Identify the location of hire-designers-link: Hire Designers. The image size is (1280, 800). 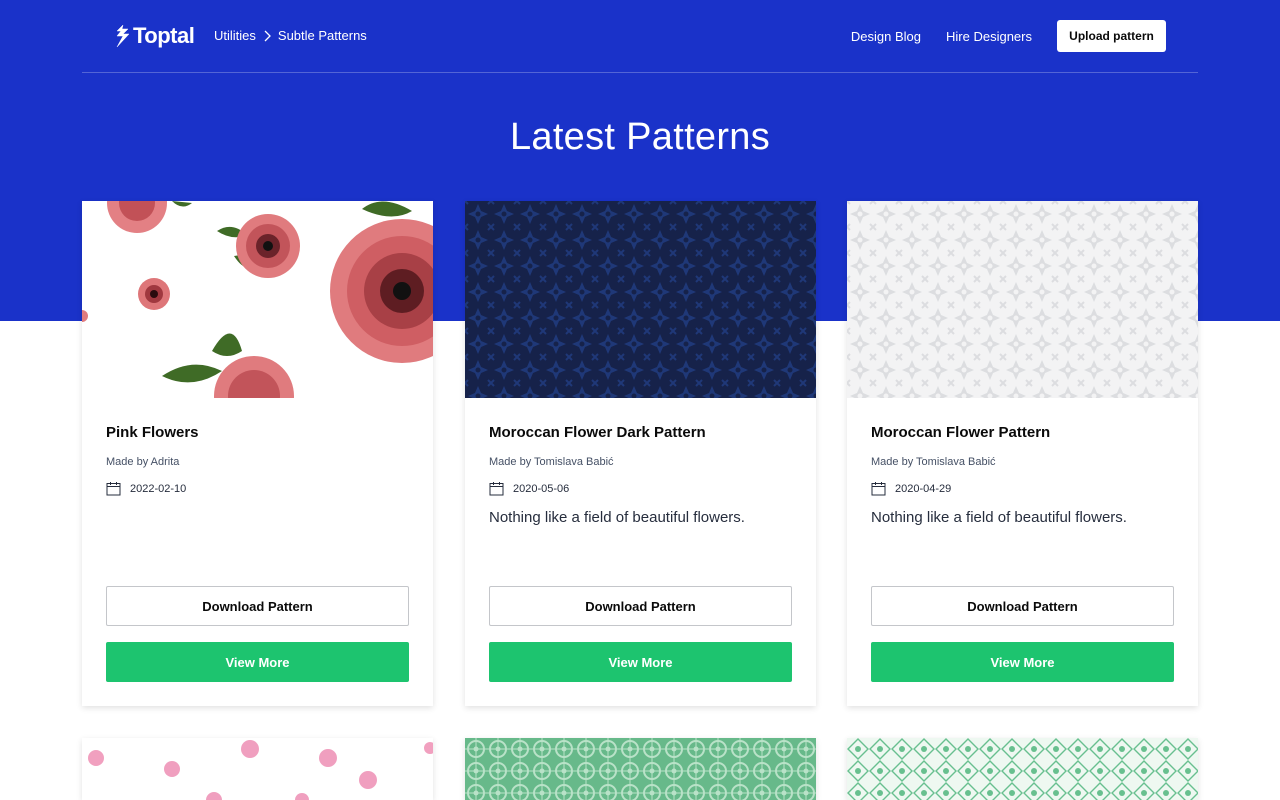
(989, 36).